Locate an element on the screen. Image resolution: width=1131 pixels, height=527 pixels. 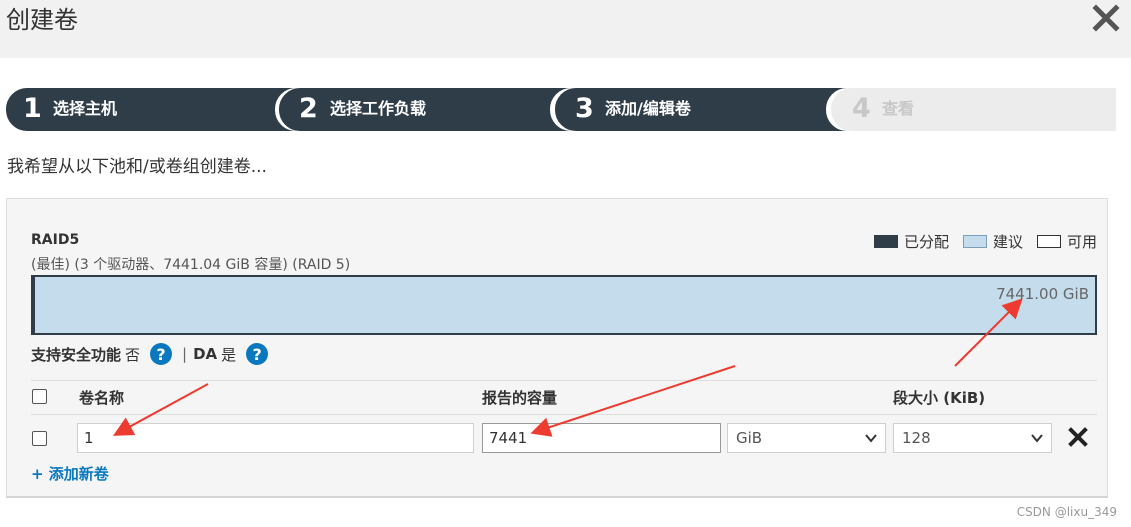
step-review: 4 查看 is located at coordinates (973, 109).